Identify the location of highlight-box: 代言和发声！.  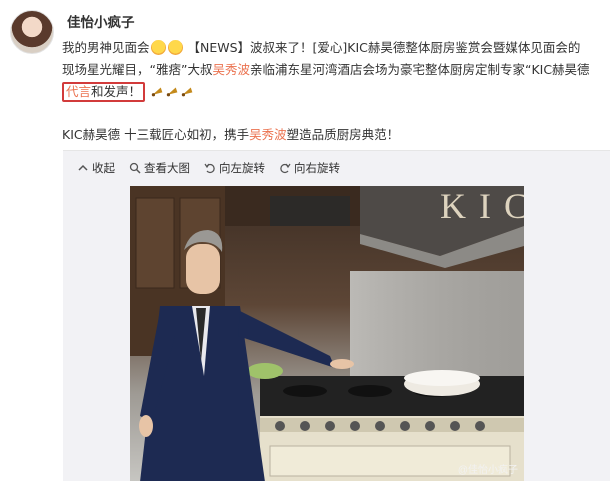
(104, 92).